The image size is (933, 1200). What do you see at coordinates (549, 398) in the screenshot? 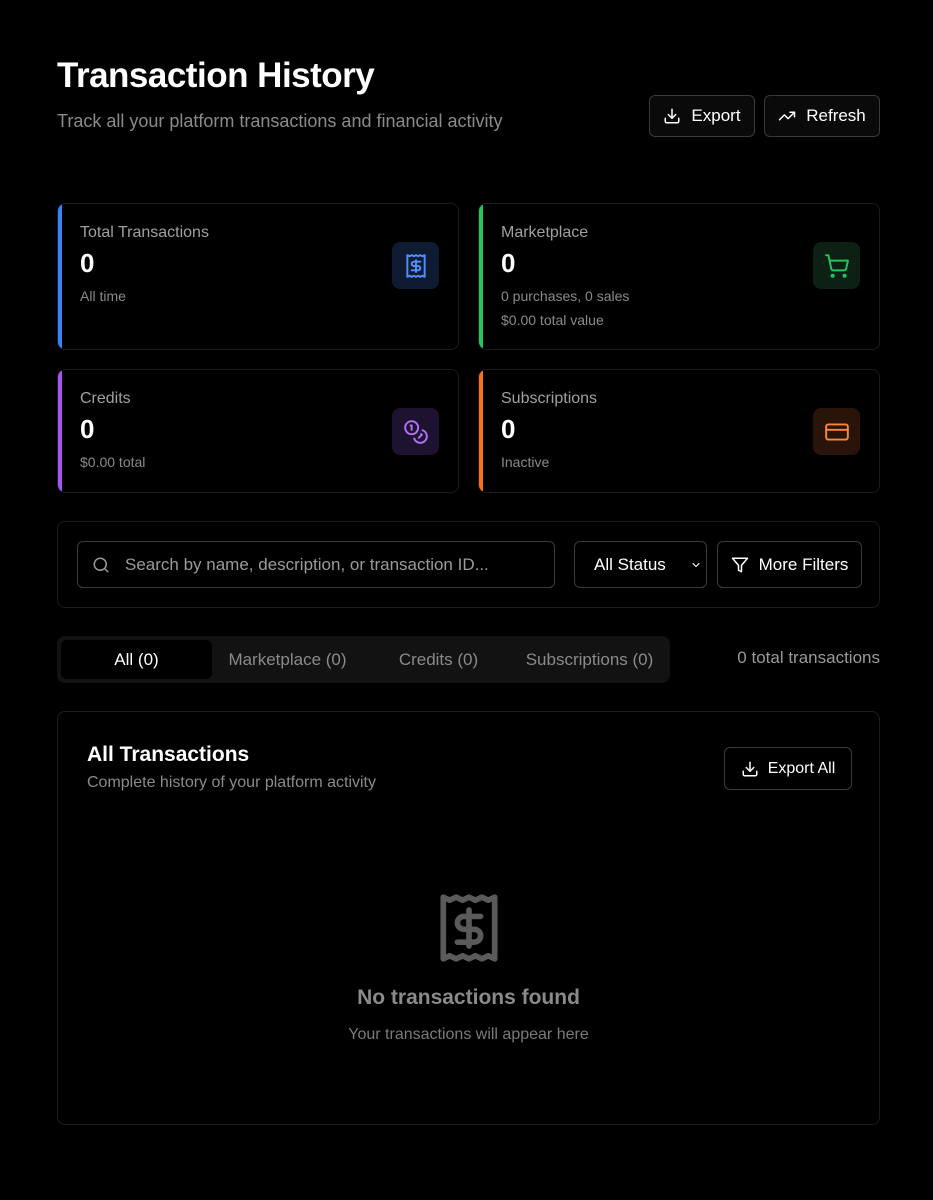
I see `stat-label: Subscriptions` at bounding box center [549, 398].